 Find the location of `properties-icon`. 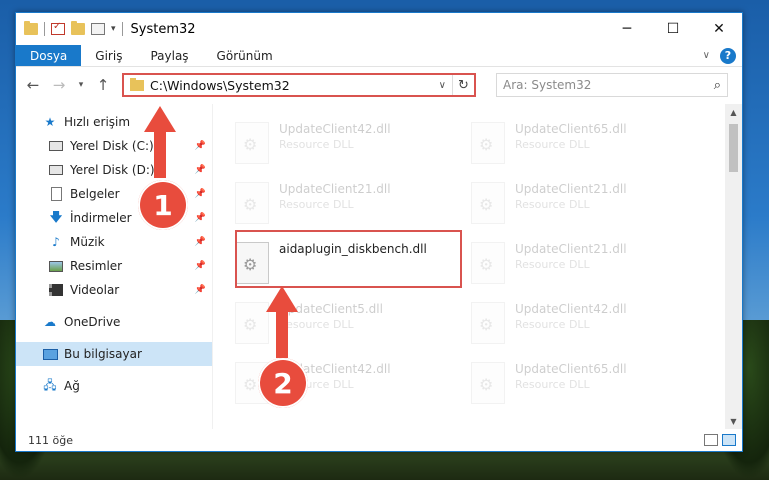

properties-icon is located at coordinates (58, 28).